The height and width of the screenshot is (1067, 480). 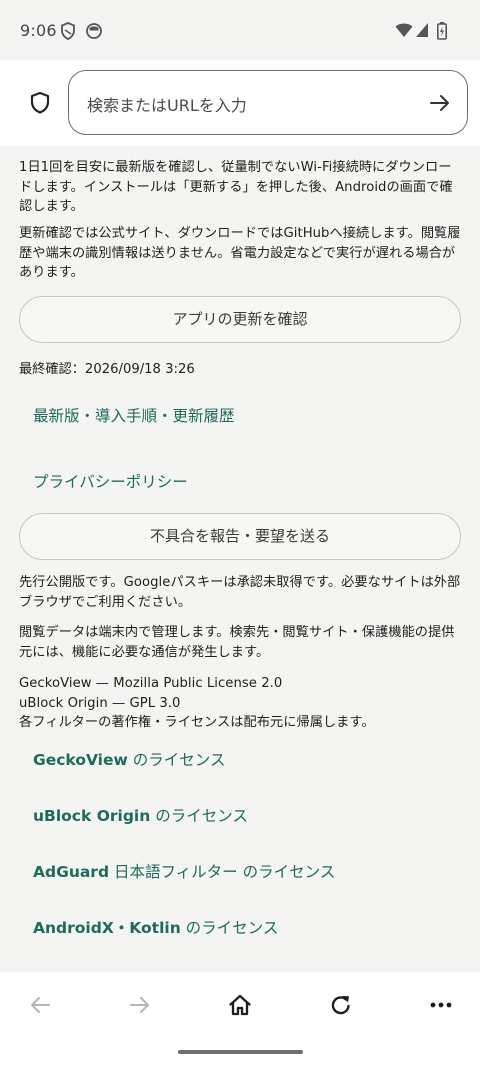 I want to click on license-link-name: AdGuard, so click(x=71, y=872).